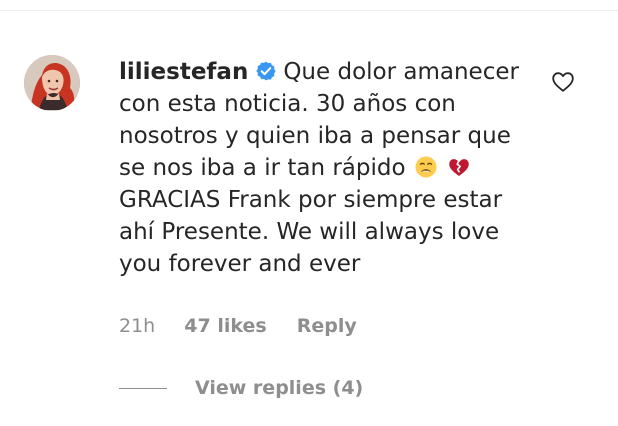  I want to click on comment-time: 21h, so click(137, 326).